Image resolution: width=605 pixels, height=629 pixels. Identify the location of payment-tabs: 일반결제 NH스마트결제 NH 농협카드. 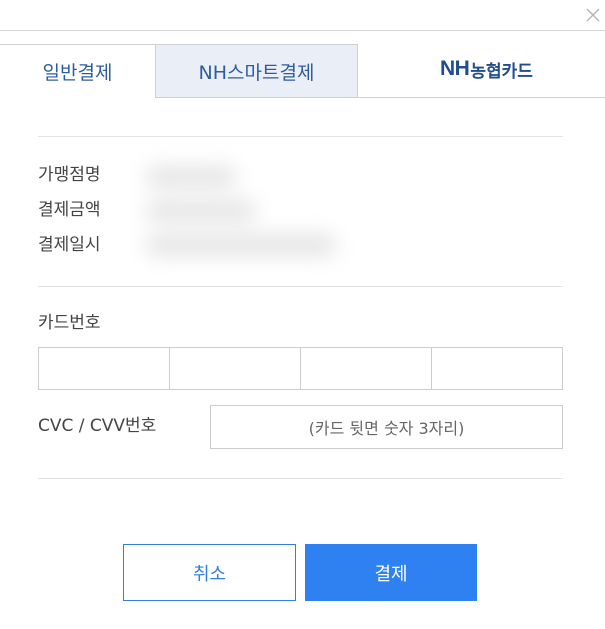
(302, 71).